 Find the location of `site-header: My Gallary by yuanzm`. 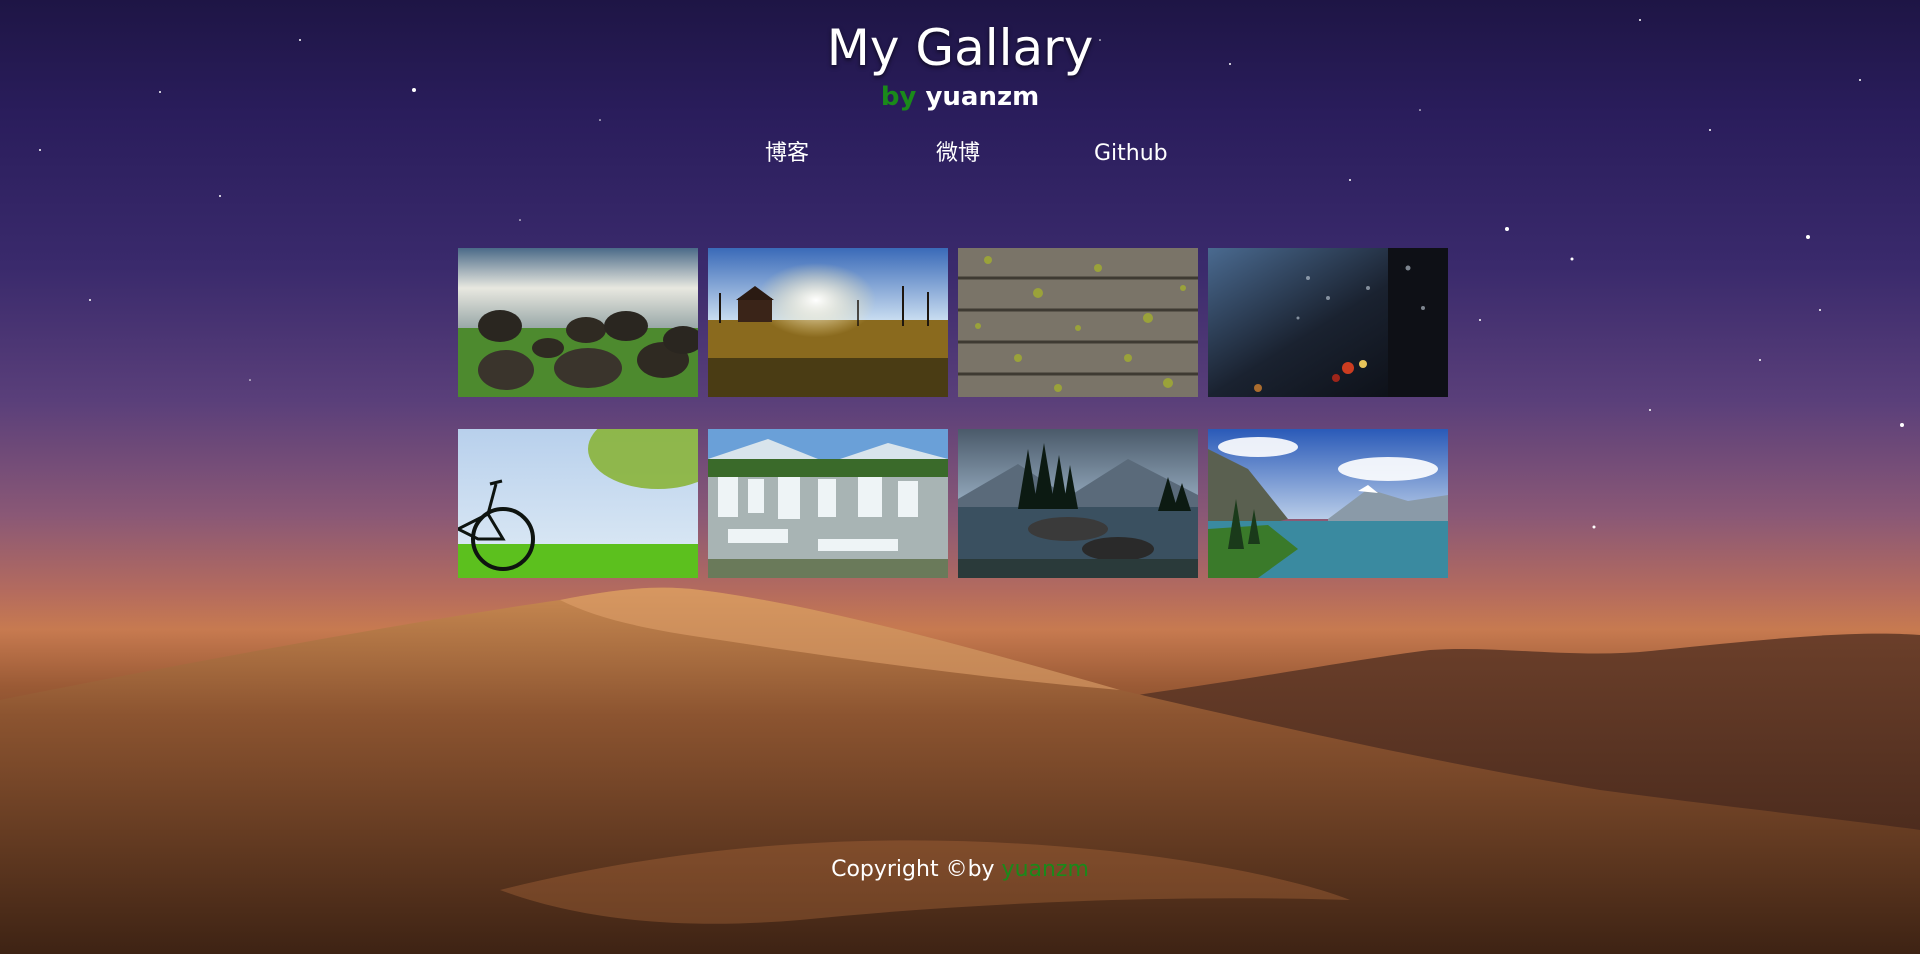

site-header: My Gallary by yuanzm is located at coordinates (960, 66).